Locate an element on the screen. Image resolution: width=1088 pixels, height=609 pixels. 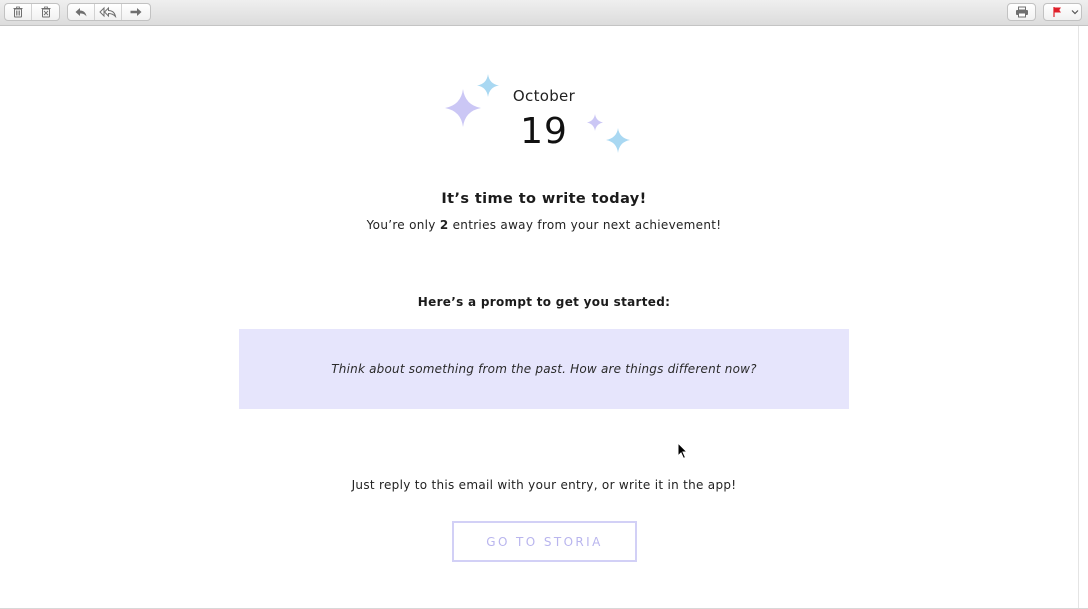
mouse-cursor-icon is located at coordinates (683, 451).